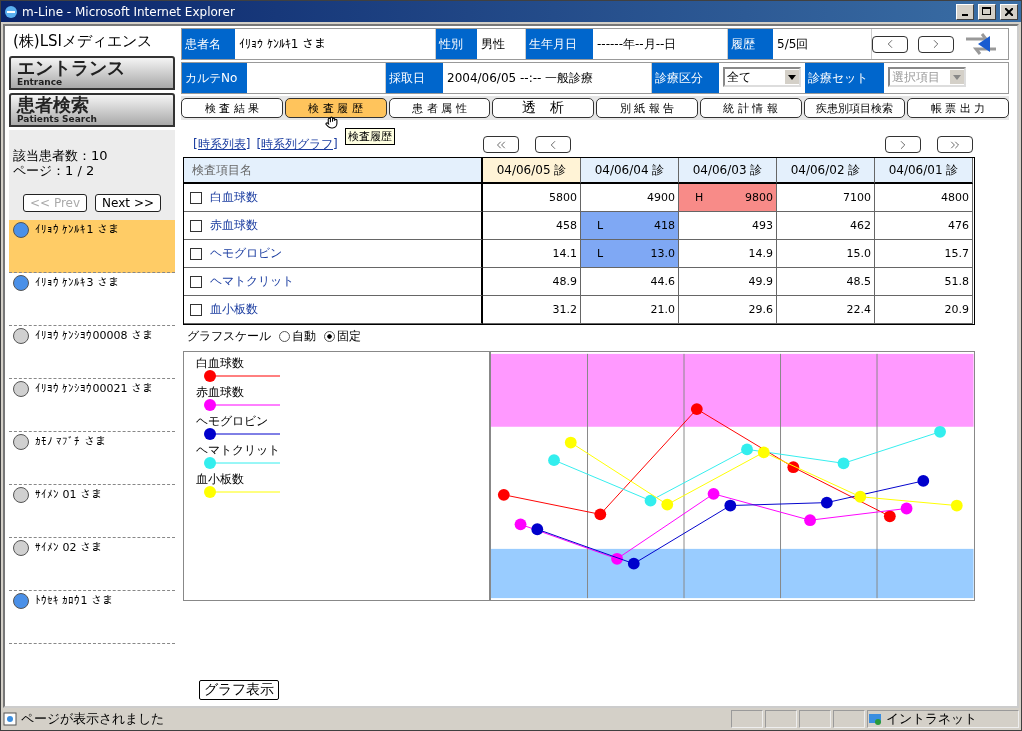 The image size is (1022, 731). Describe the element at coordinates (234, 197) in the screenshot. I see `test-item-link: 白血球数` at that location.